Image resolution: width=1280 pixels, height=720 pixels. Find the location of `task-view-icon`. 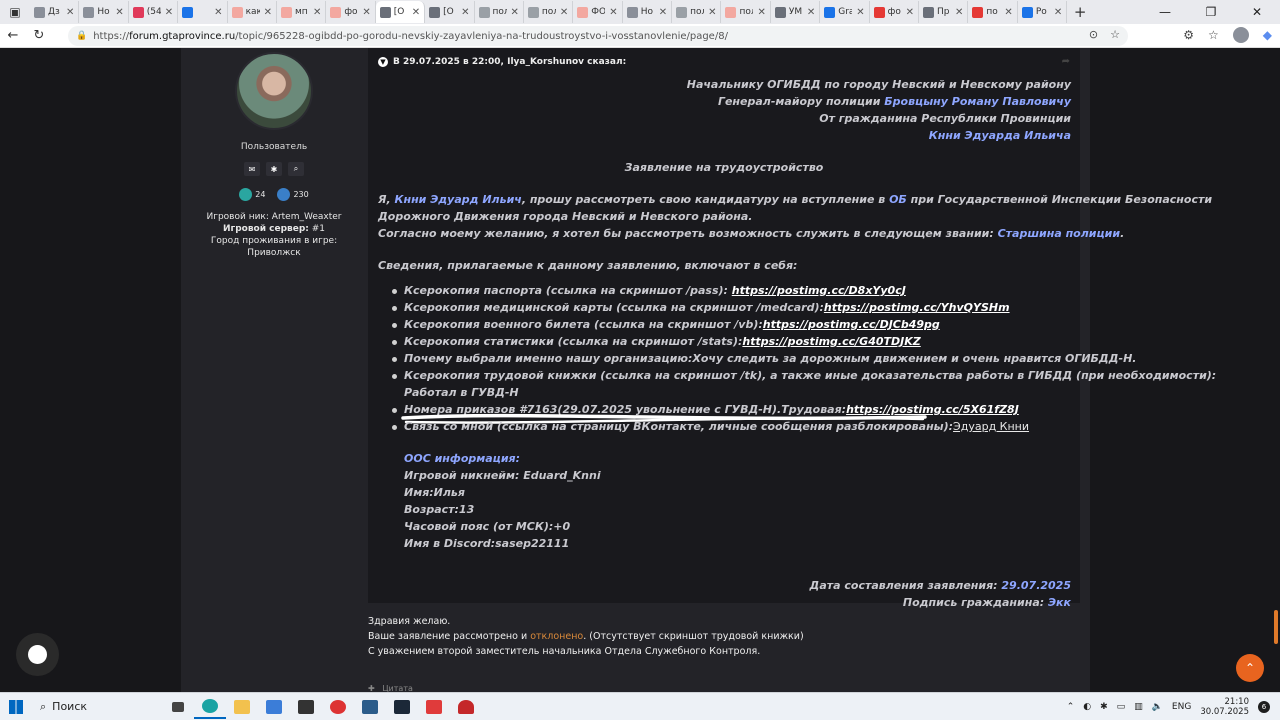

task-view-icon is located at coordinates (178, 707).